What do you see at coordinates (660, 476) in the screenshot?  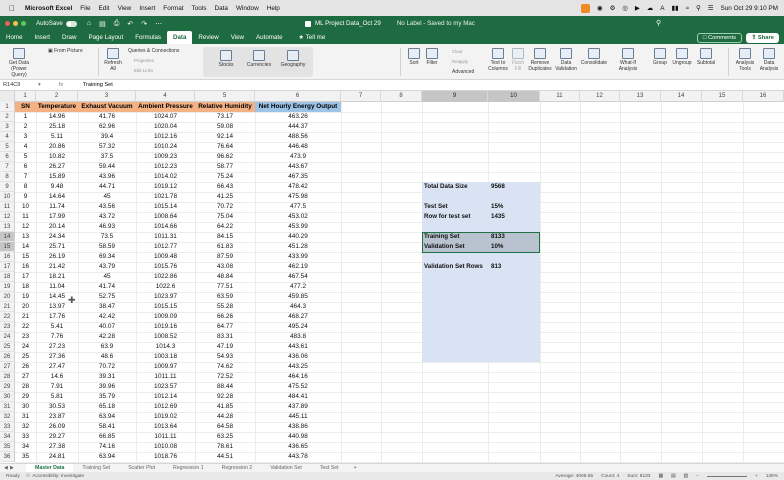 I see `normal-view-icon: ▦` at bounding box center [660, 476].